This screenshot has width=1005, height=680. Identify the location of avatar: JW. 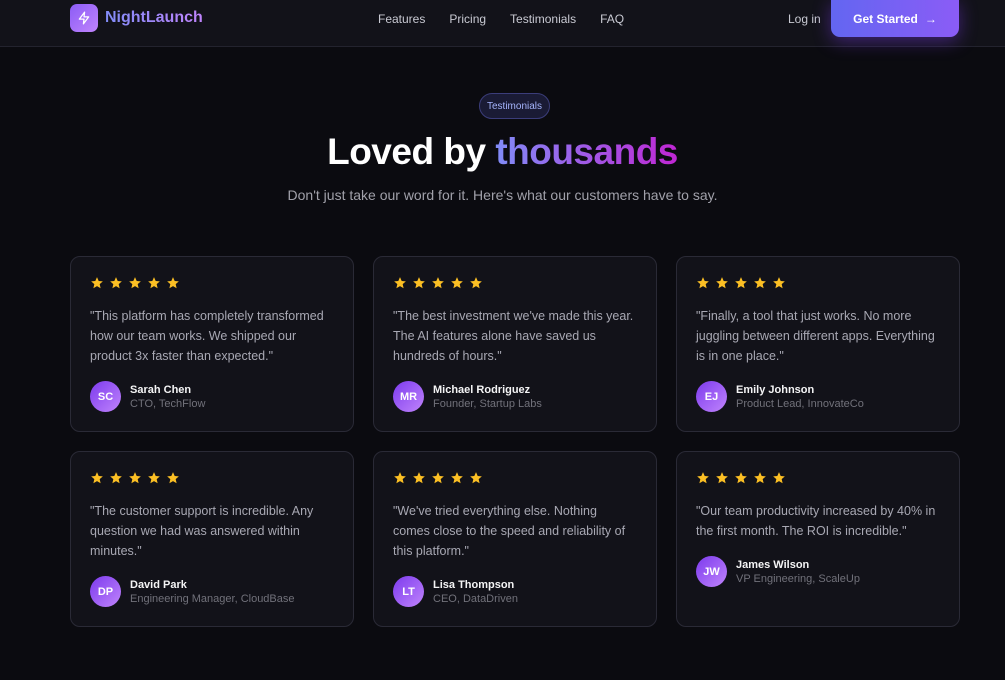
(711, 571).